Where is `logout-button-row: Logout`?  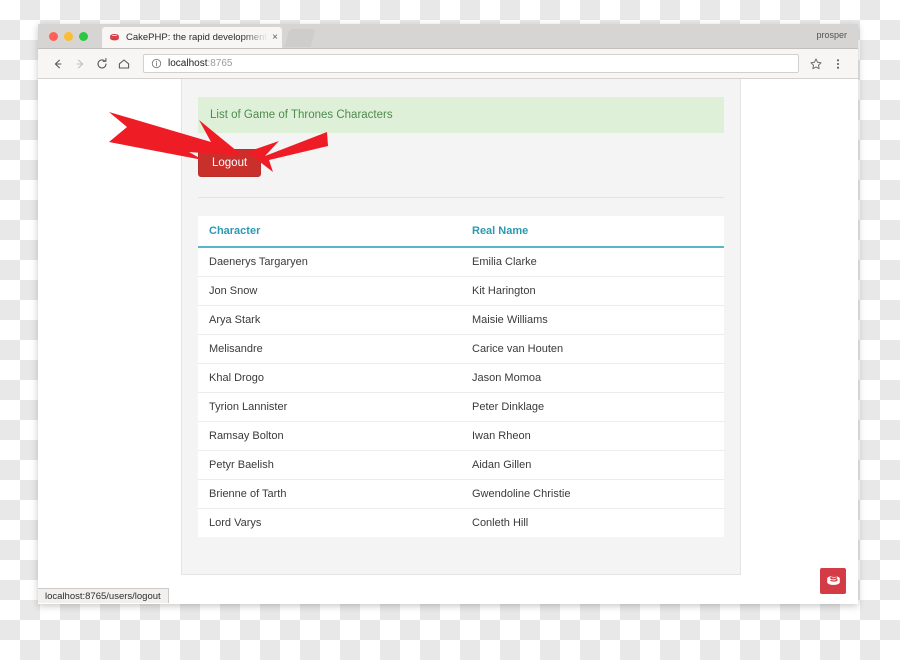
logout-button-row: Logout is located at coordinates (461, 165).